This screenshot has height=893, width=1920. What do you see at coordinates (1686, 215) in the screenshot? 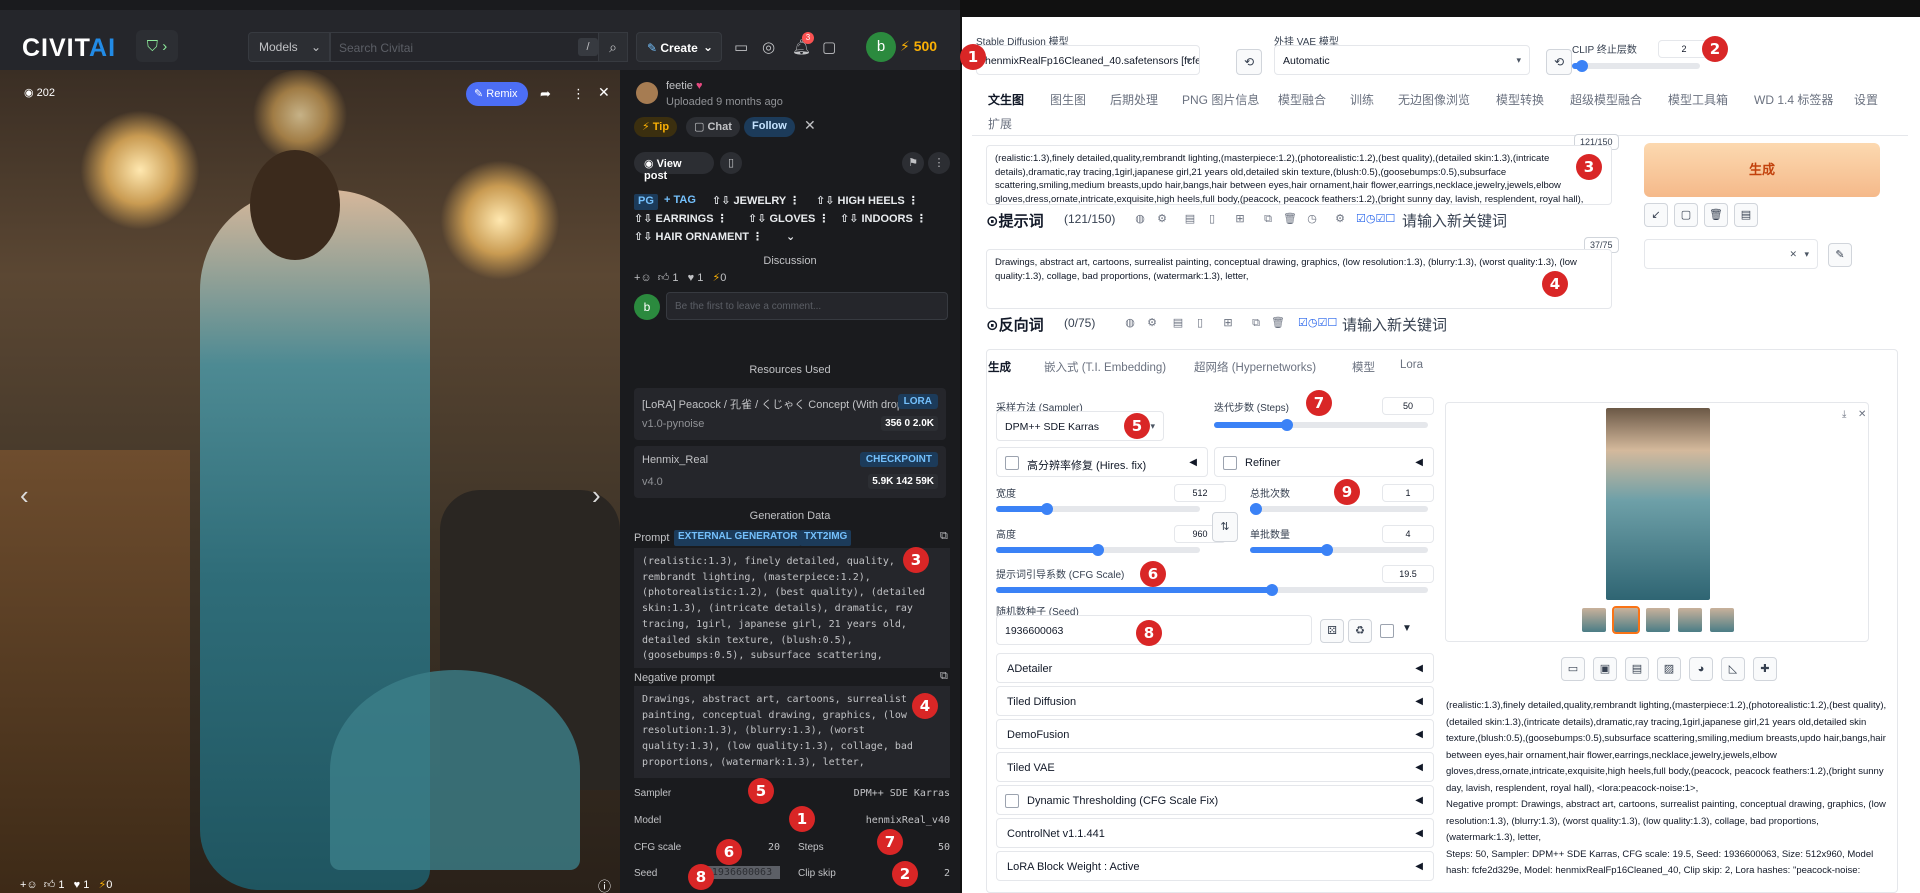
I see `page-icon: ▢` at bounding box center [1686, 215].